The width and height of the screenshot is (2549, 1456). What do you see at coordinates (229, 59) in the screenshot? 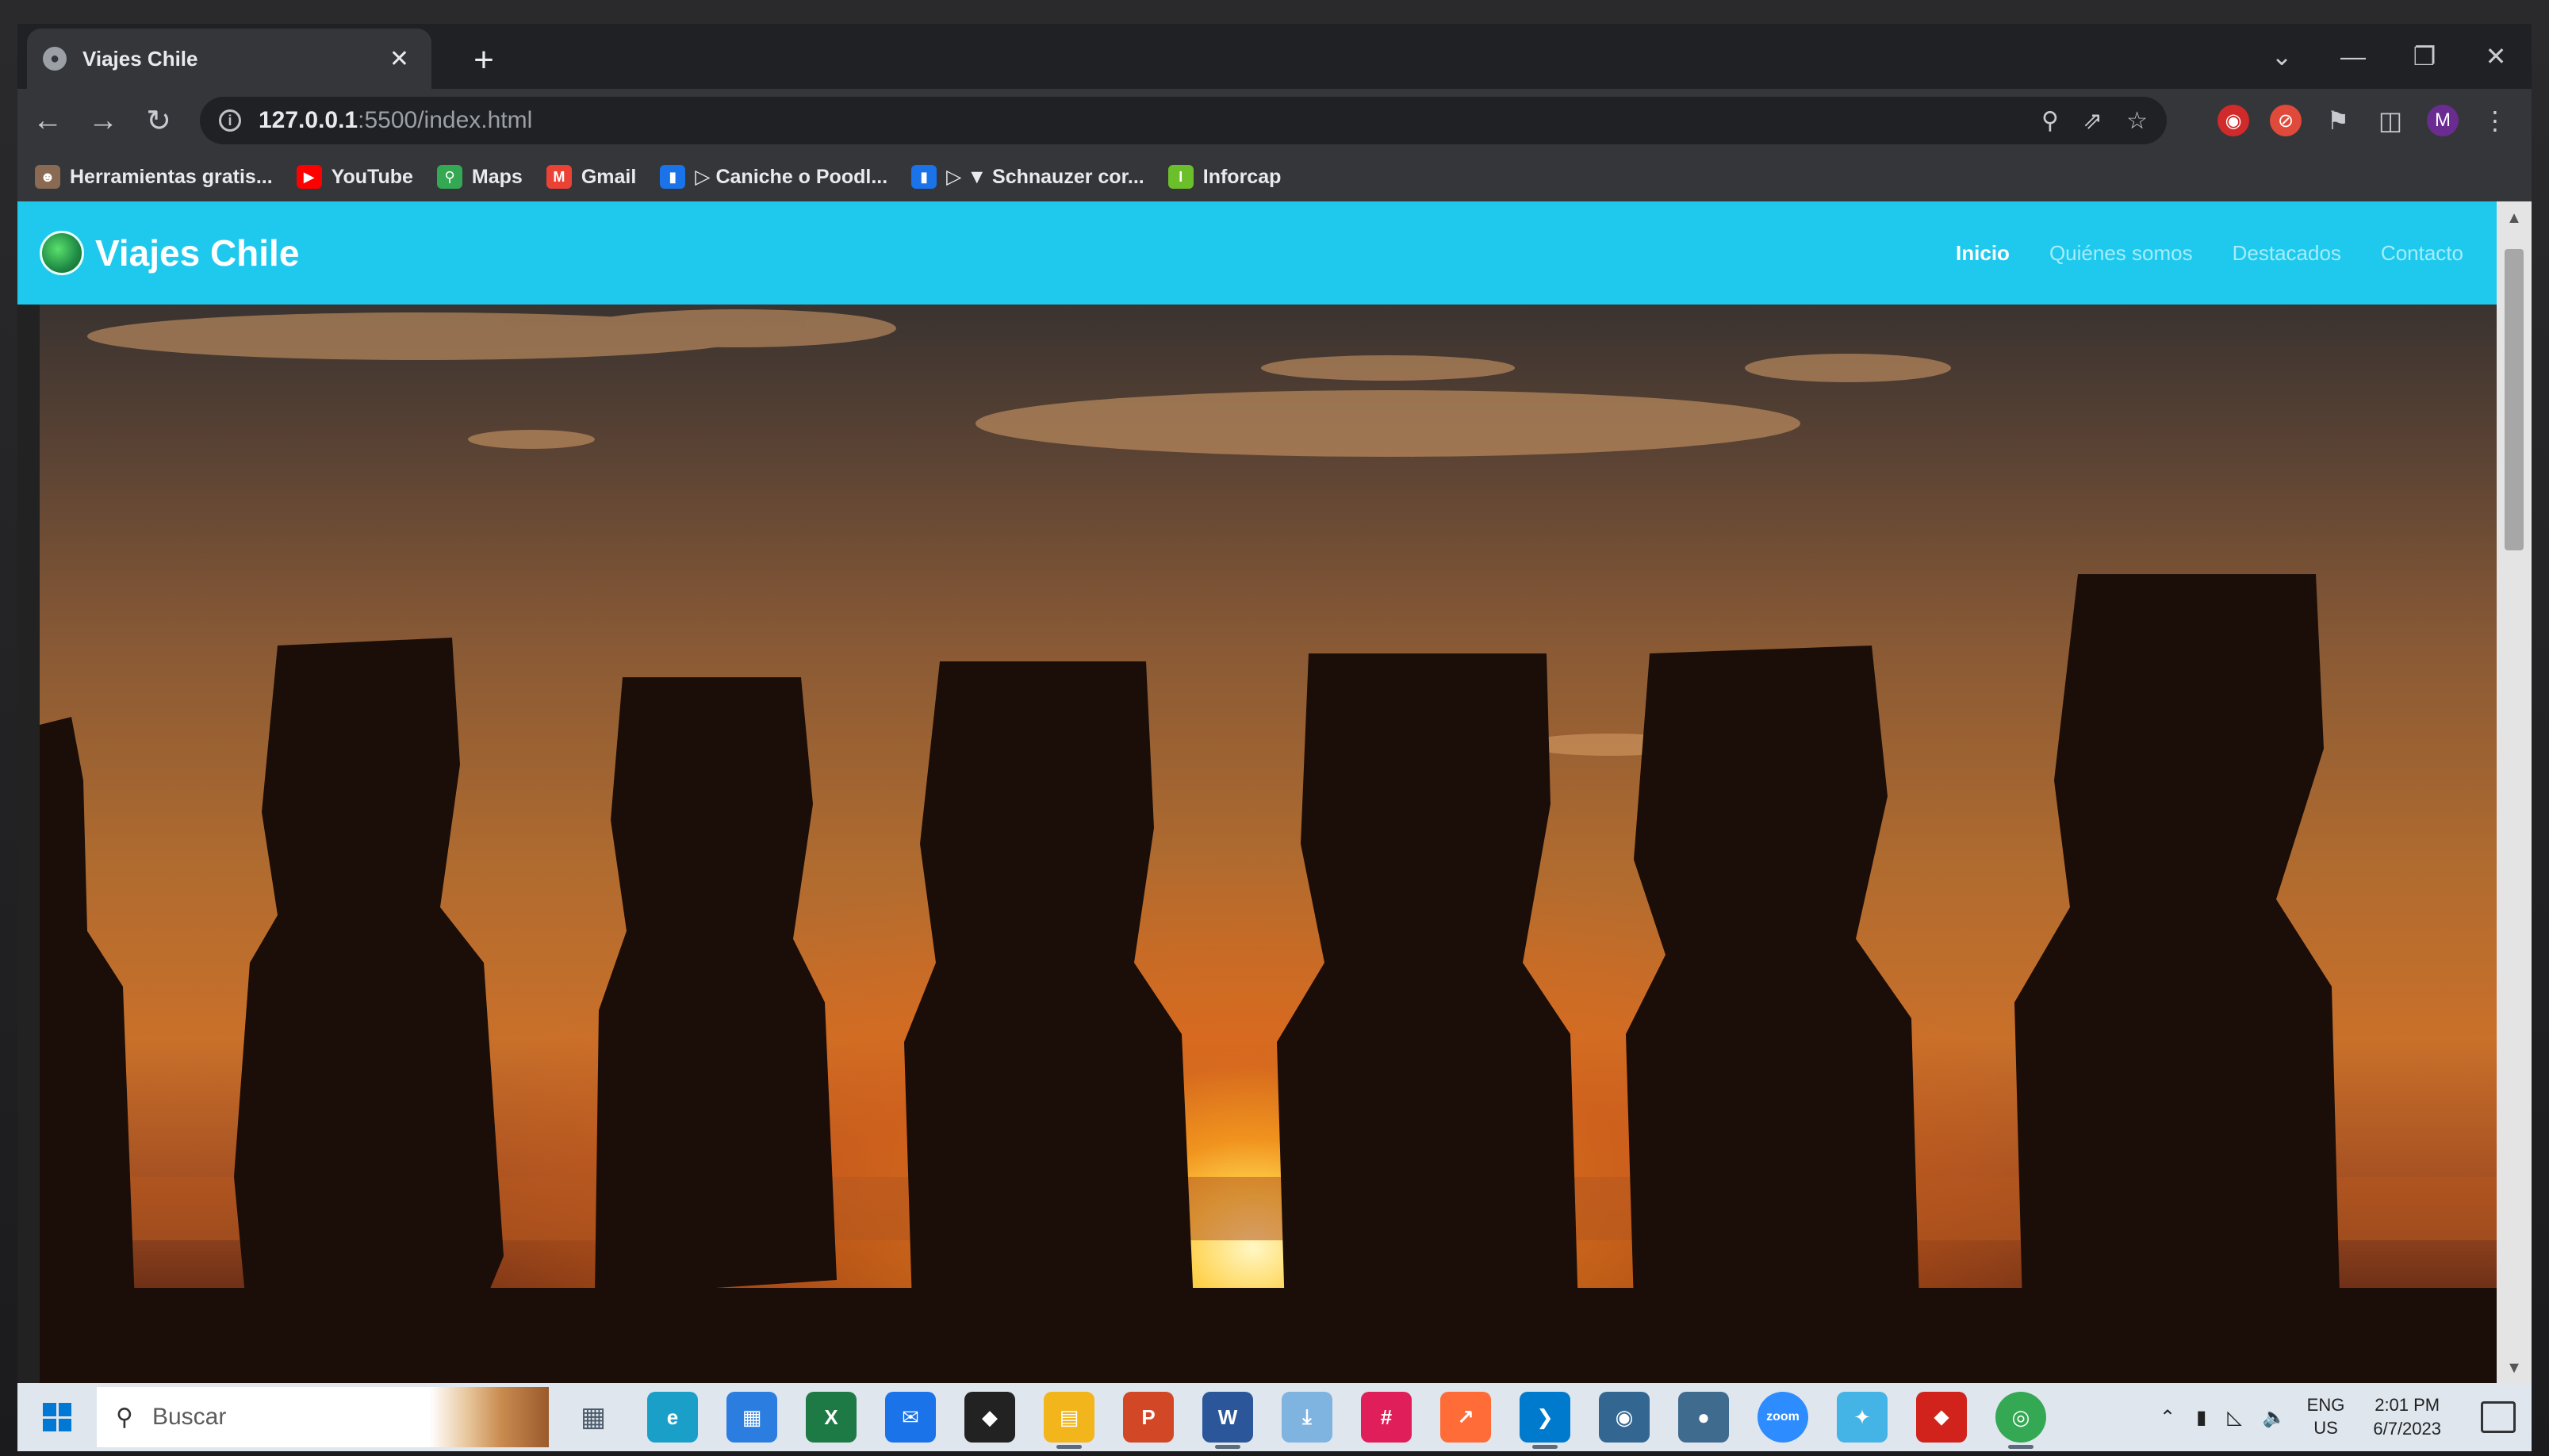
I see `browser-tab: ● Viajes Chile ✕` at bounding box center [229, 59].